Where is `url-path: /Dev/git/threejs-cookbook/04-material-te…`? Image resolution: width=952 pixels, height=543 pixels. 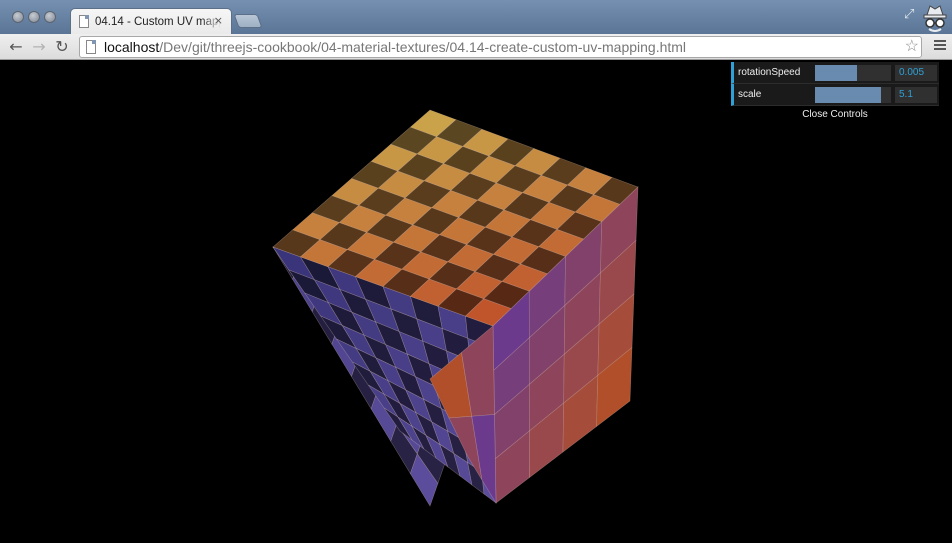 url-path: /Dev/git/threejs-cookbook/04-material-te… is located at coordinates (423, 47).